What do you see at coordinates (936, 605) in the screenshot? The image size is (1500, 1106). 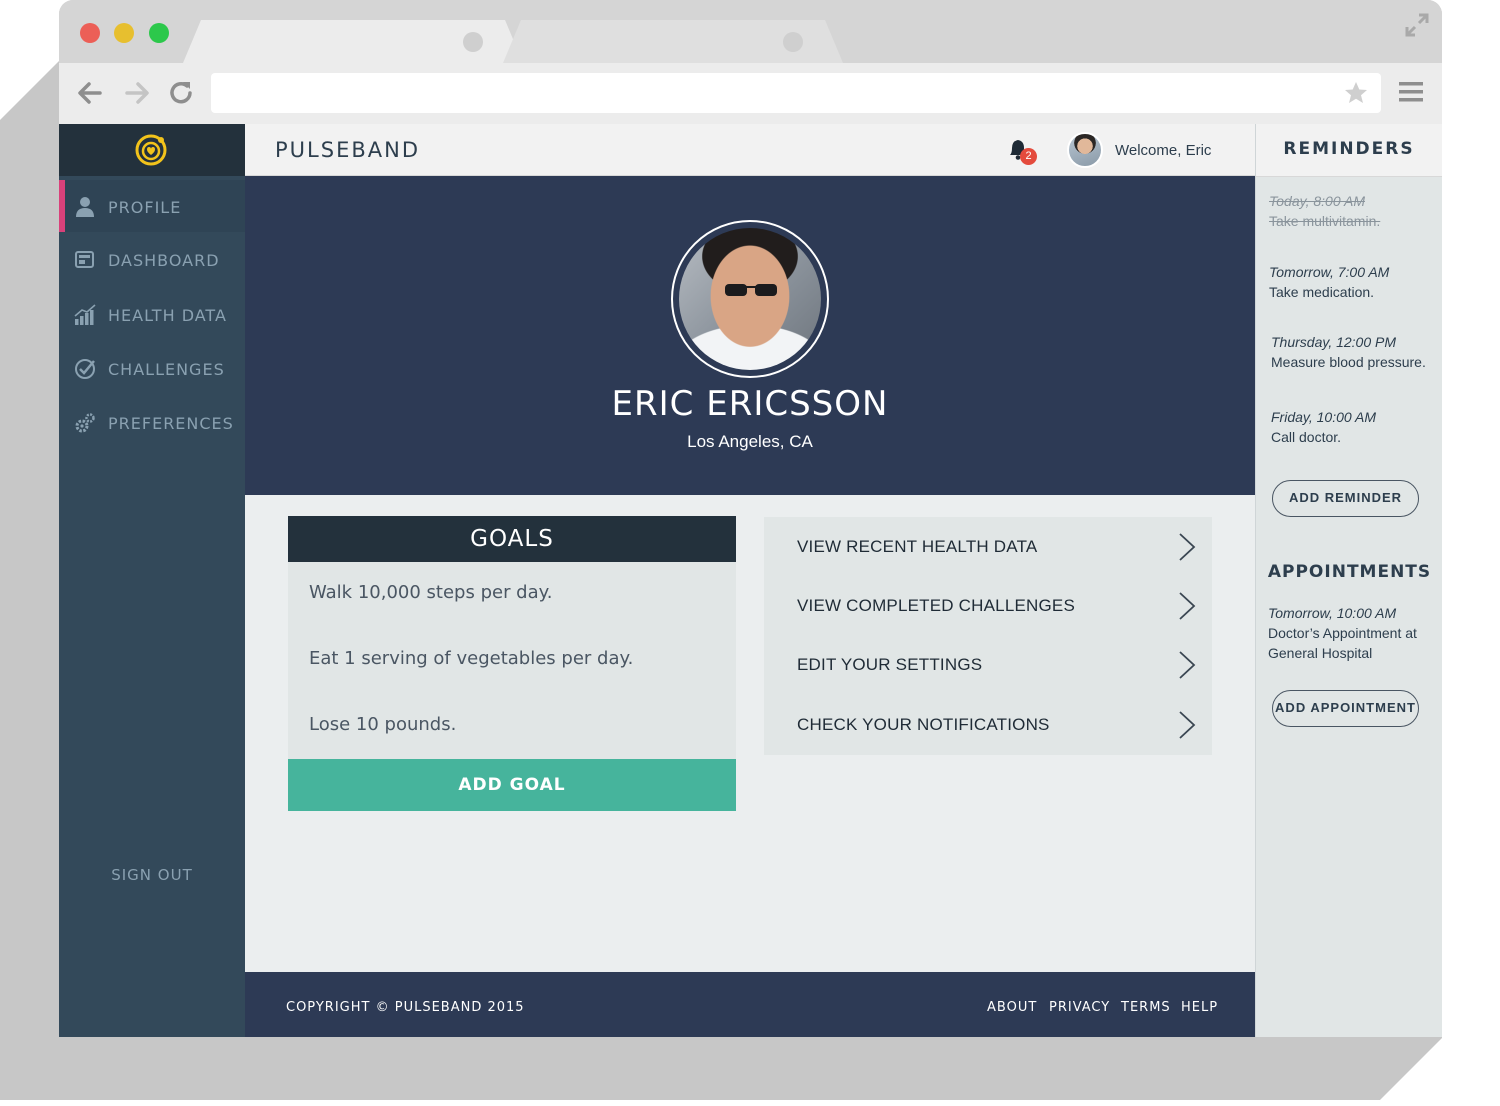 I see `link-label: VIEW COMPLETED CHALLENGES` at bounding box center [936, 605].